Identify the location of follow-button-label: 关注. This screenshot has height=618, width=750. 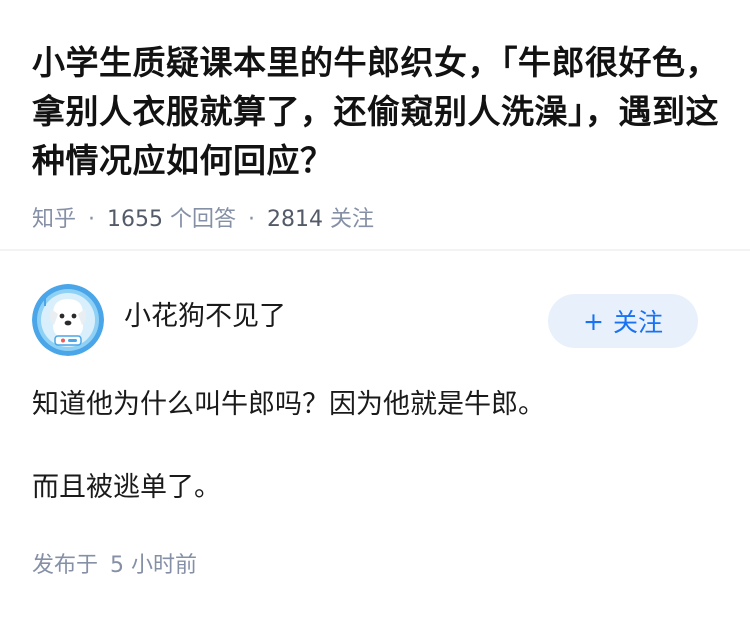
(637, 322).